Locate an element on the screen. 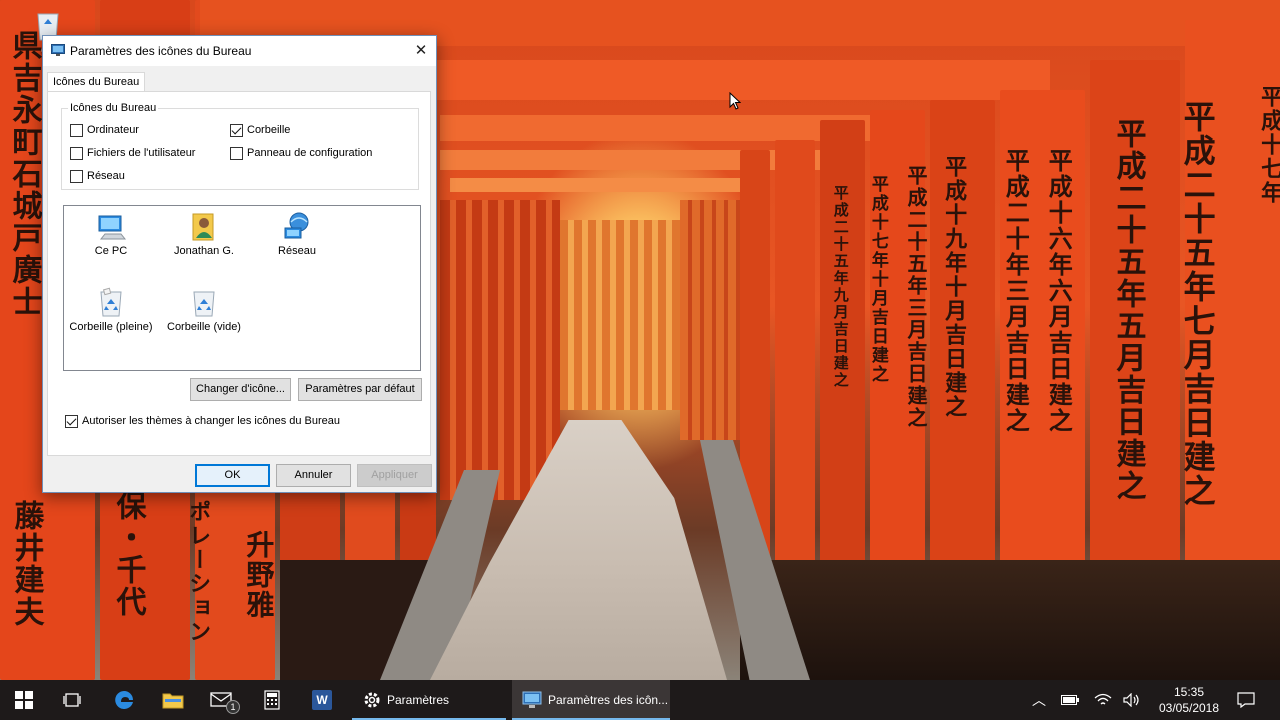 The height and width of the screenshot is (720, 1280). checkbox-corbeille: Corbeille is located at coordinates (260, 130).